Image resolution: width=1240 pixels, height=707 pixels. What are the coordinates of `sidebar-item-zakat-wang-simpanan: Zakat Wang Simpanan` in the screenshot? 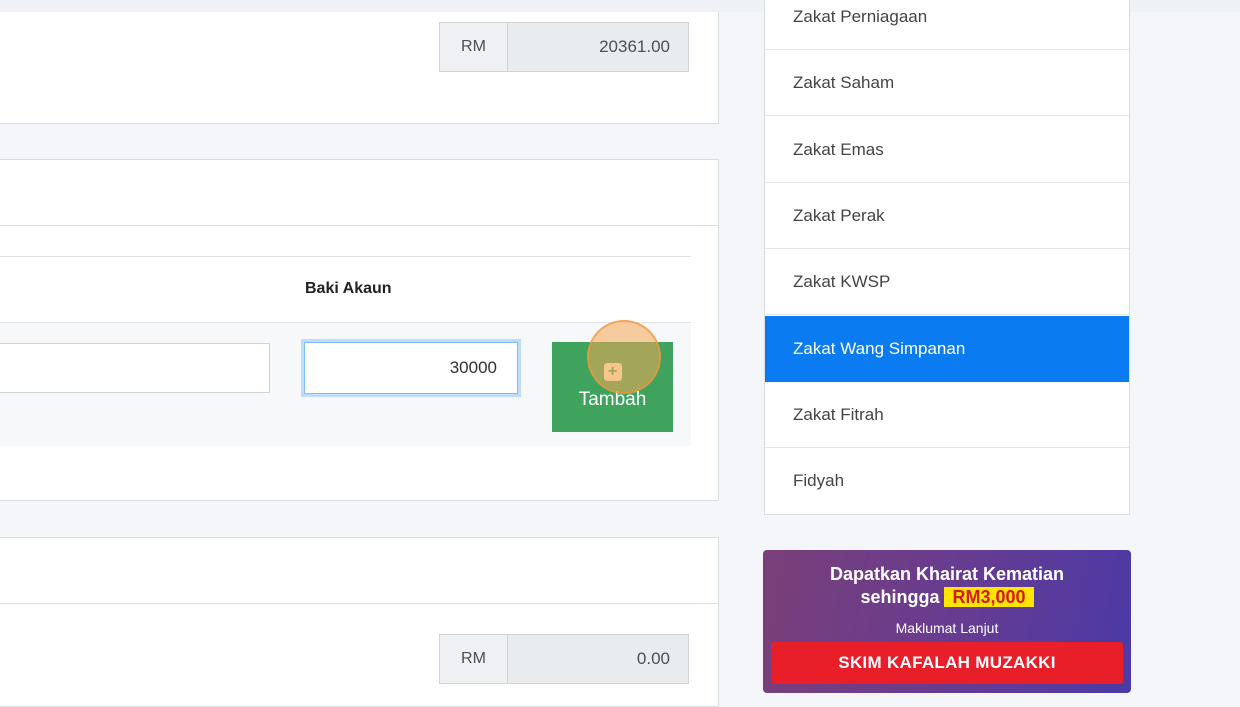 It's located at (947, 349).